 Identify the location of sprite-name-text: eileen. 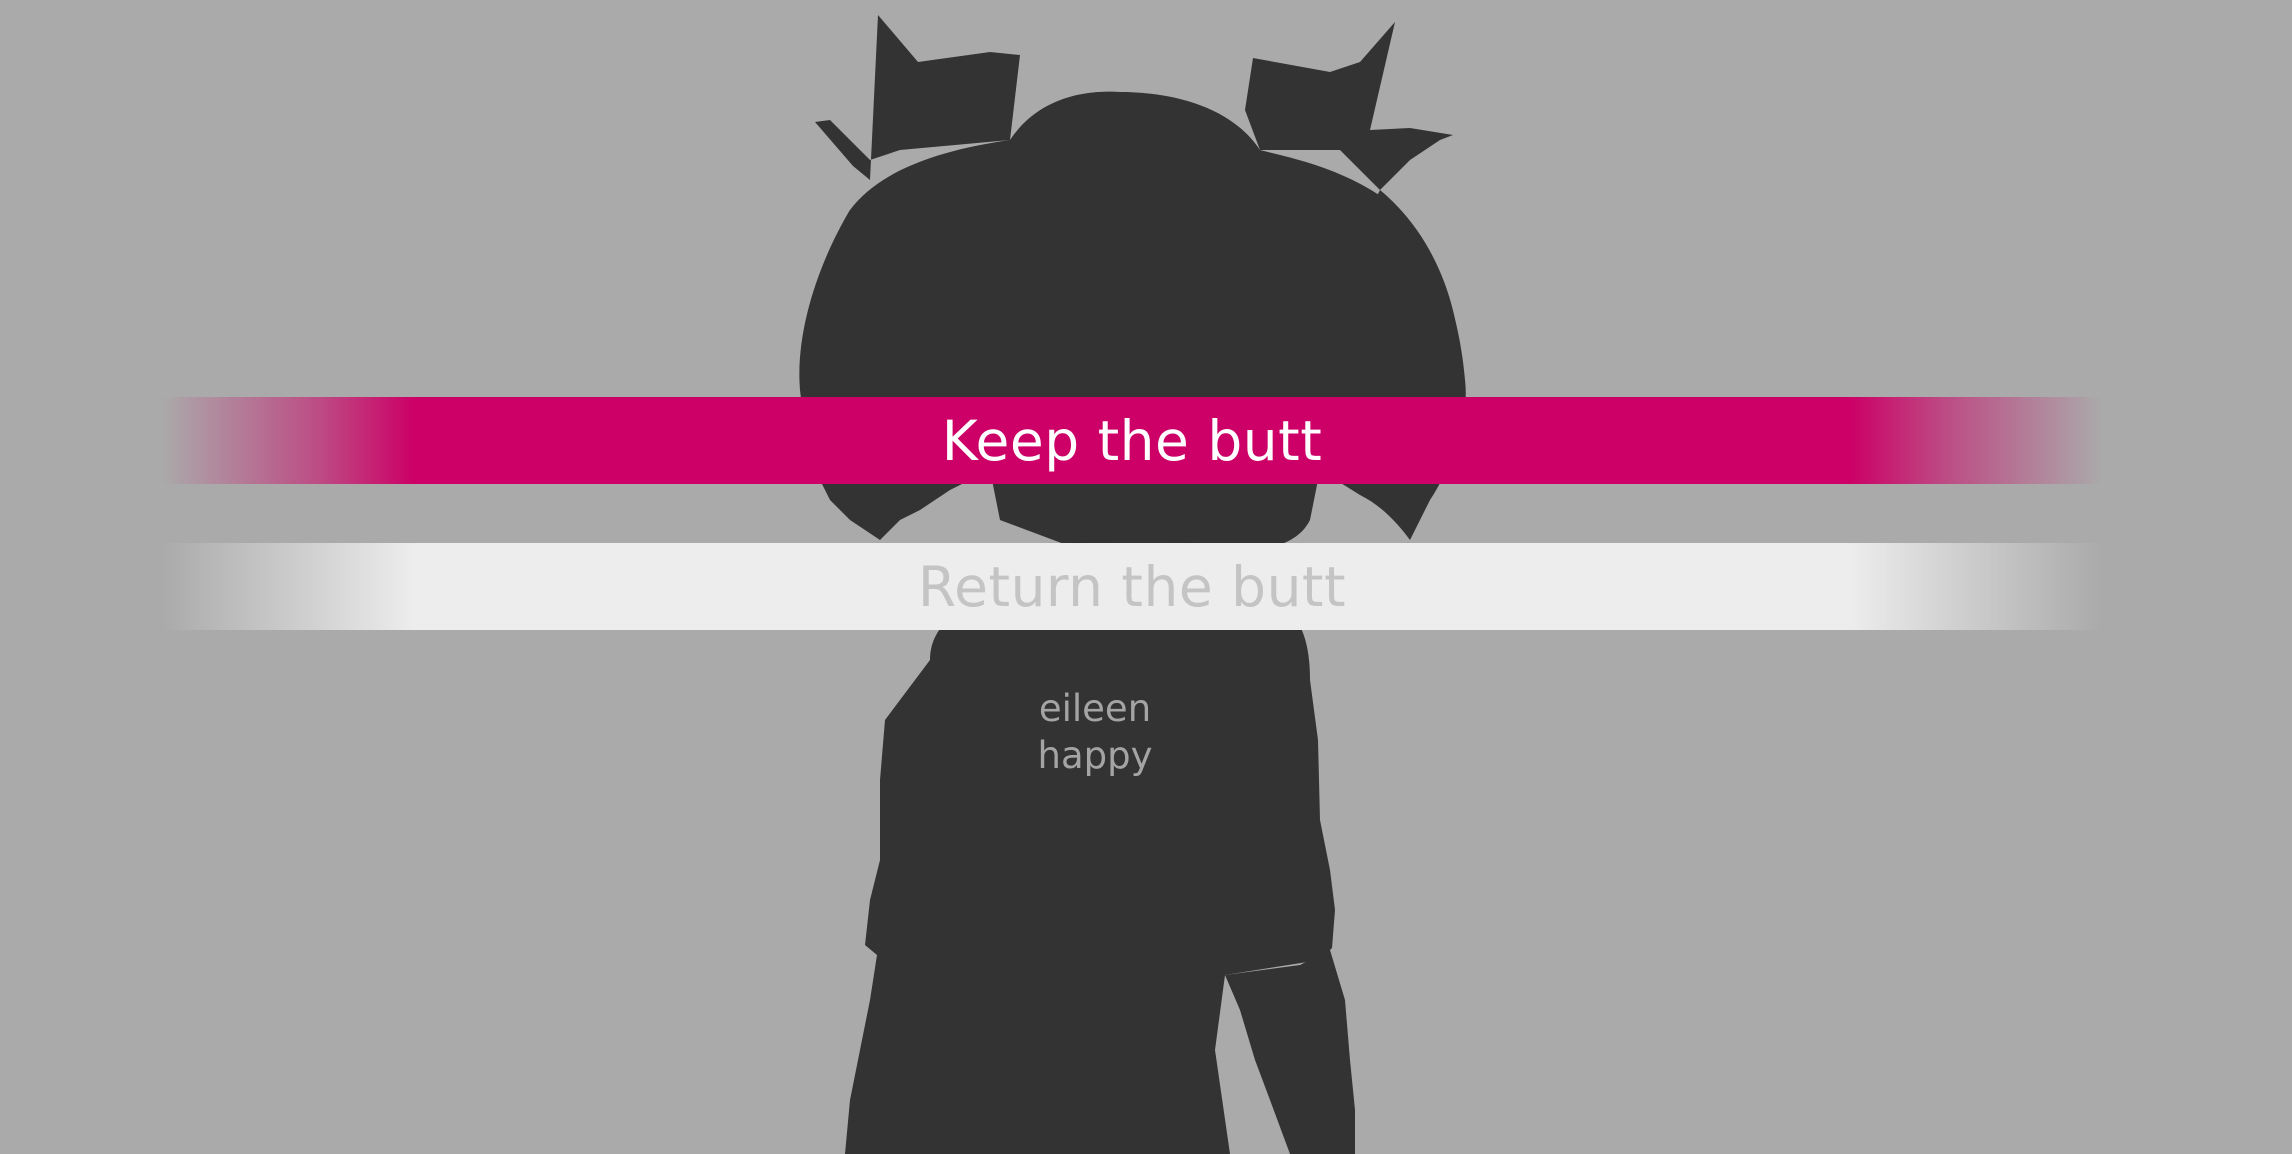
(1095, 708).